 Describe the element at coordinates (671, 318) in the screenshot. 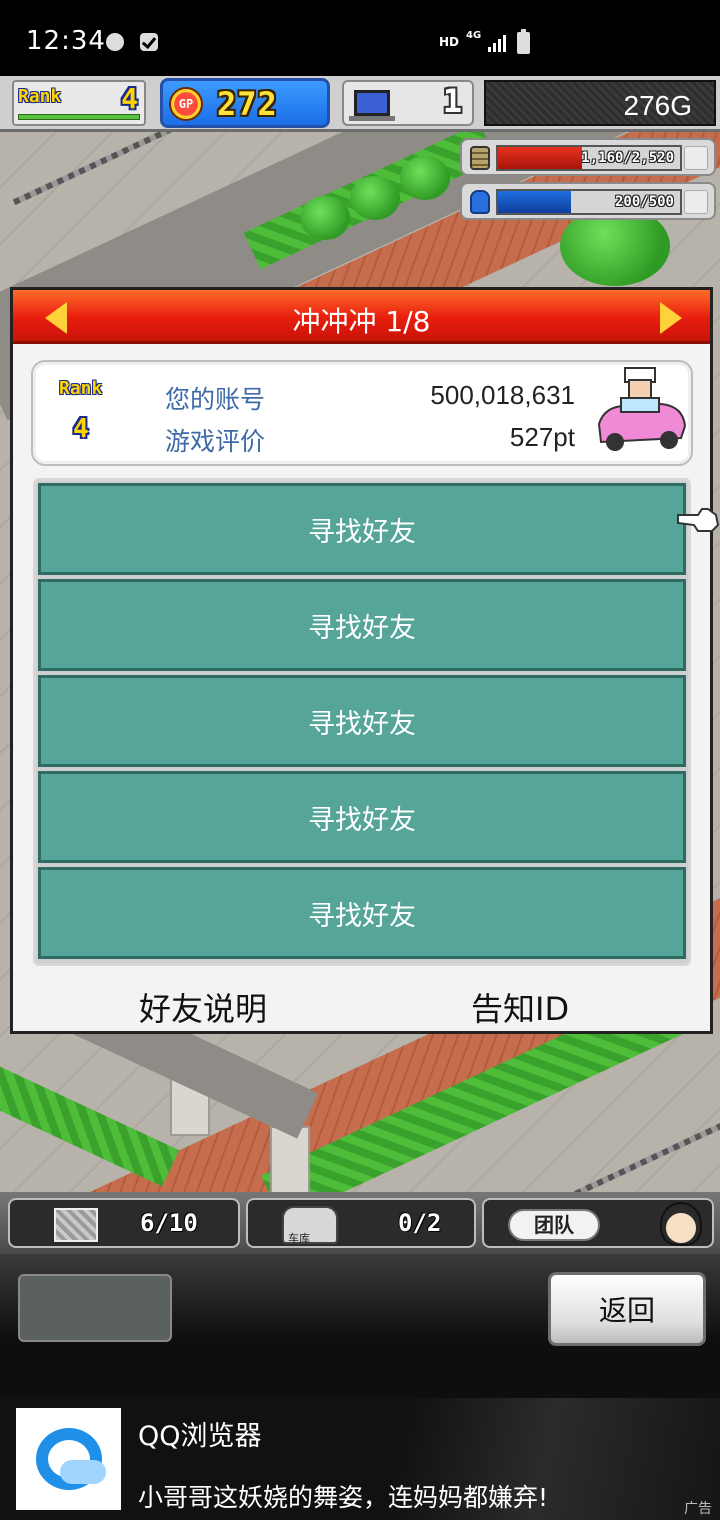

I see `next-page-arrow-icon` at that location.